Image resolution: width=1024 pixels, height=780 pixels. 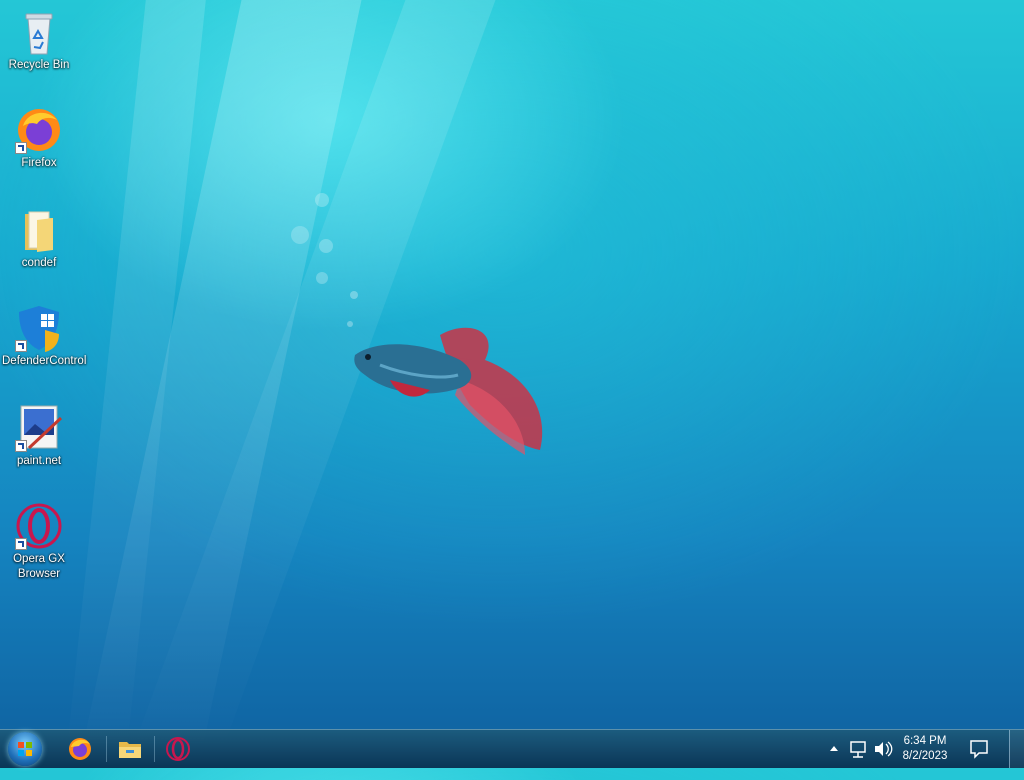 I want to click on start-button, so click(x=25, y=749).